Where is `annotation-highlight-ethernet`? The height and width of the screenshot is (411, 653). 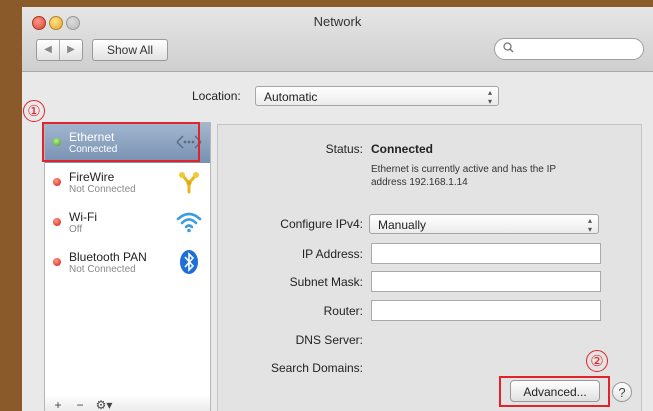 annotation-highlight-ethernet is located at coordinates (121, 142).